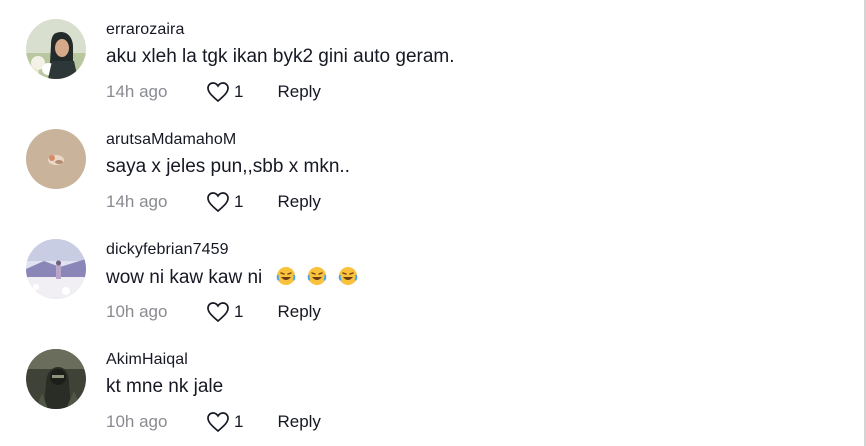 The width and height of the screenshot is (866, 446). I want to click on comment-text: kt mne nk jale, so click(165, 386).